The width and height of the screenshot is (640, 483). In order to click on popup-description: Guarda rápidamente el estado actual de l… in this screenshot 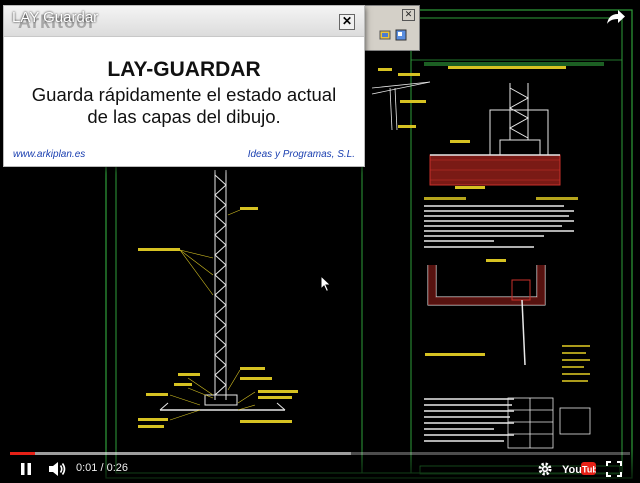, I will do `click(184, 106)`.